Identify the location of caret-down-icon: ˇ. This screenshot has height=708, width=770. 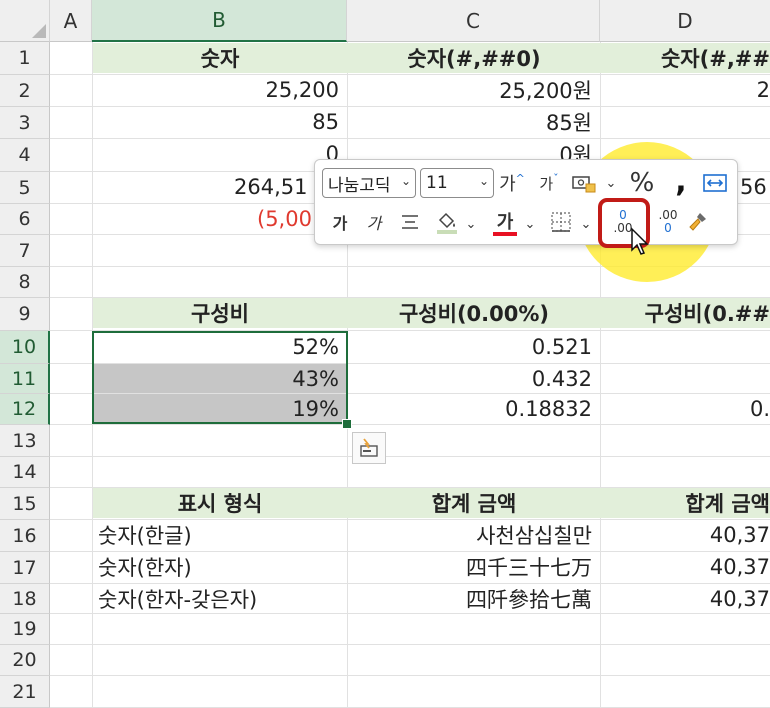
(556, 178).